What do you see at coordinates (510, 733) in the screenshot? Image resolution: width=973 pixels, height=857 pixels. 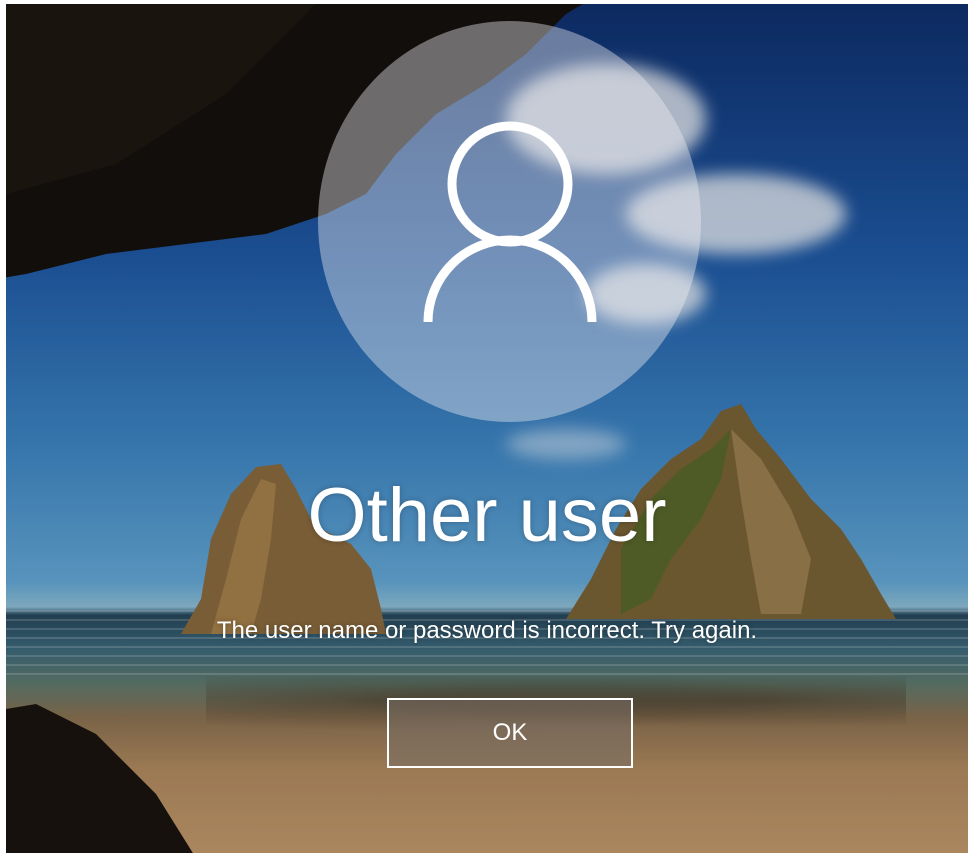 I see `ok-button: OK` at bounding box center [510, 733].